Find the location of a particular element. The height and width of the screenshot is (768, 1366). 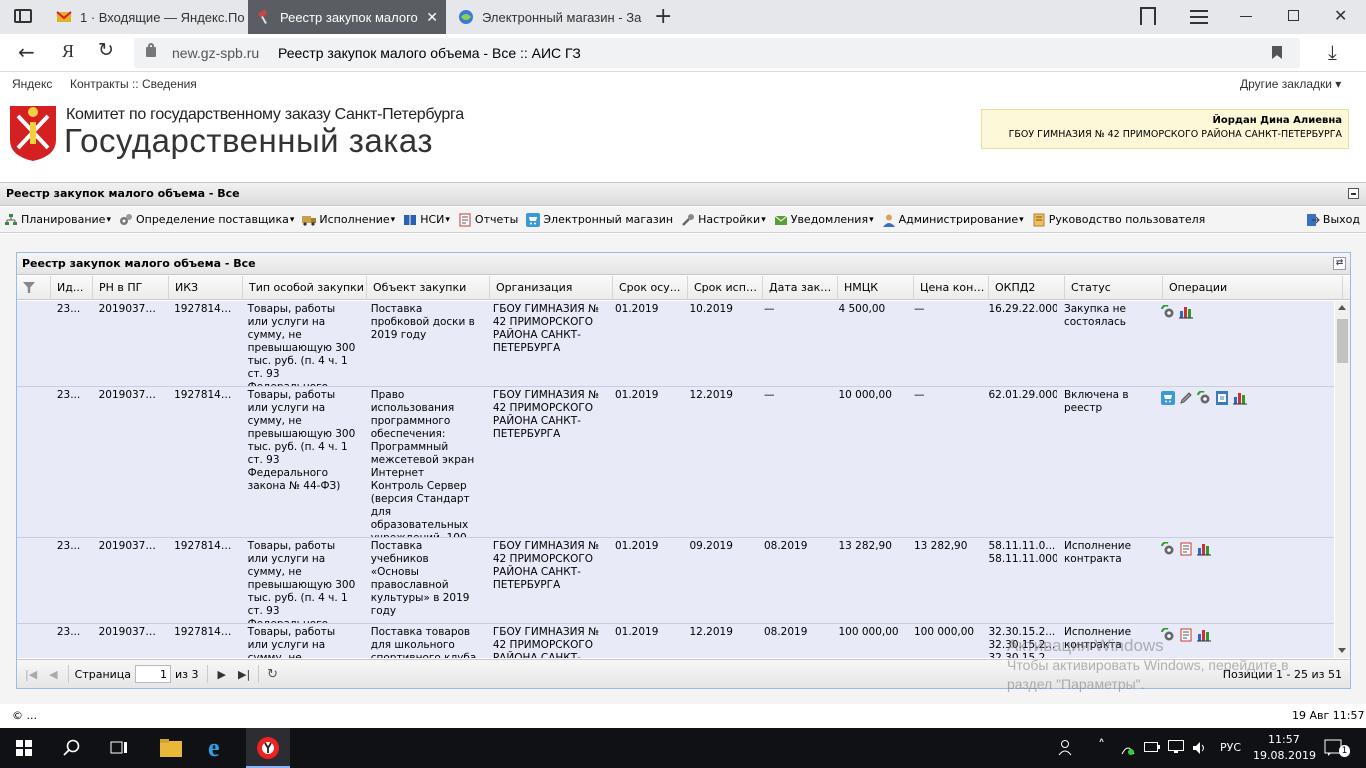

column-header-1: РН в ПГ is located at coordinates (131, 288).